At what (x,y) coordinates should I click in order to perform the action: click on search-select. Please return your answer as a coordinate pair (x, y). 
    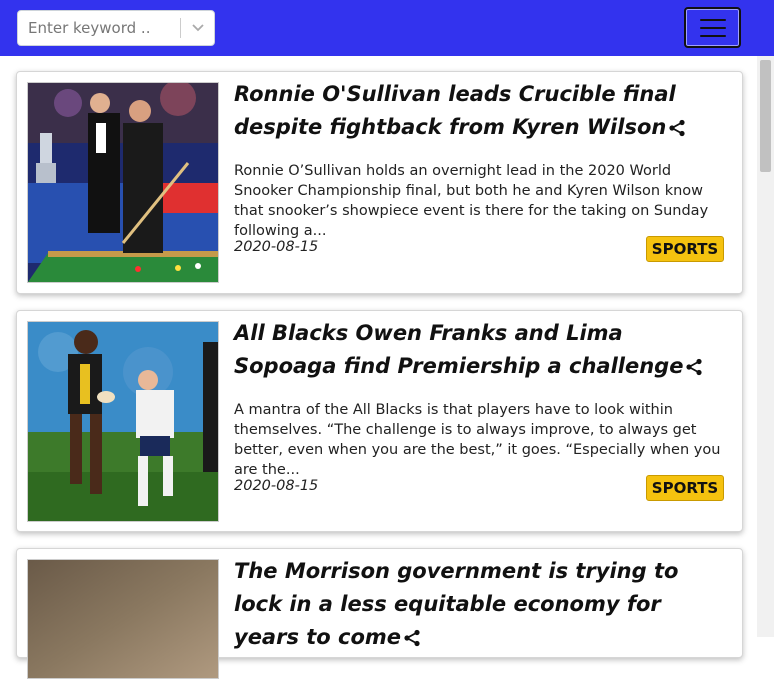
    Looking at the image, I should click on (116, 28).